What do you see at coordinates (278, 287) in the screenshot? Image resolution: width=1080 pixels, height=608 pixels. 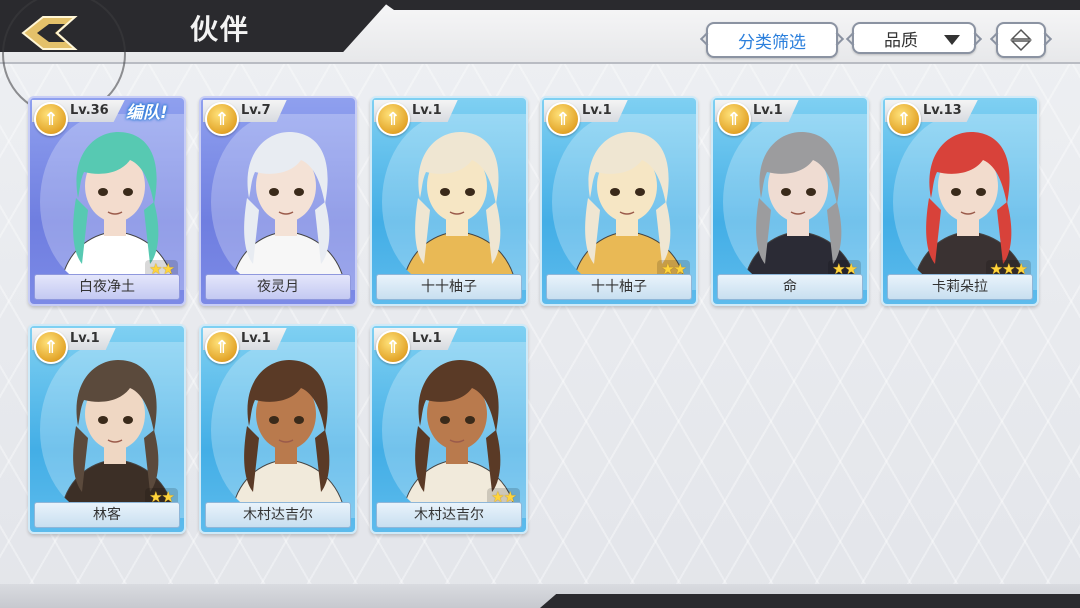 I see `partner-name: 夜灵月` at bounding box center [278, 287].